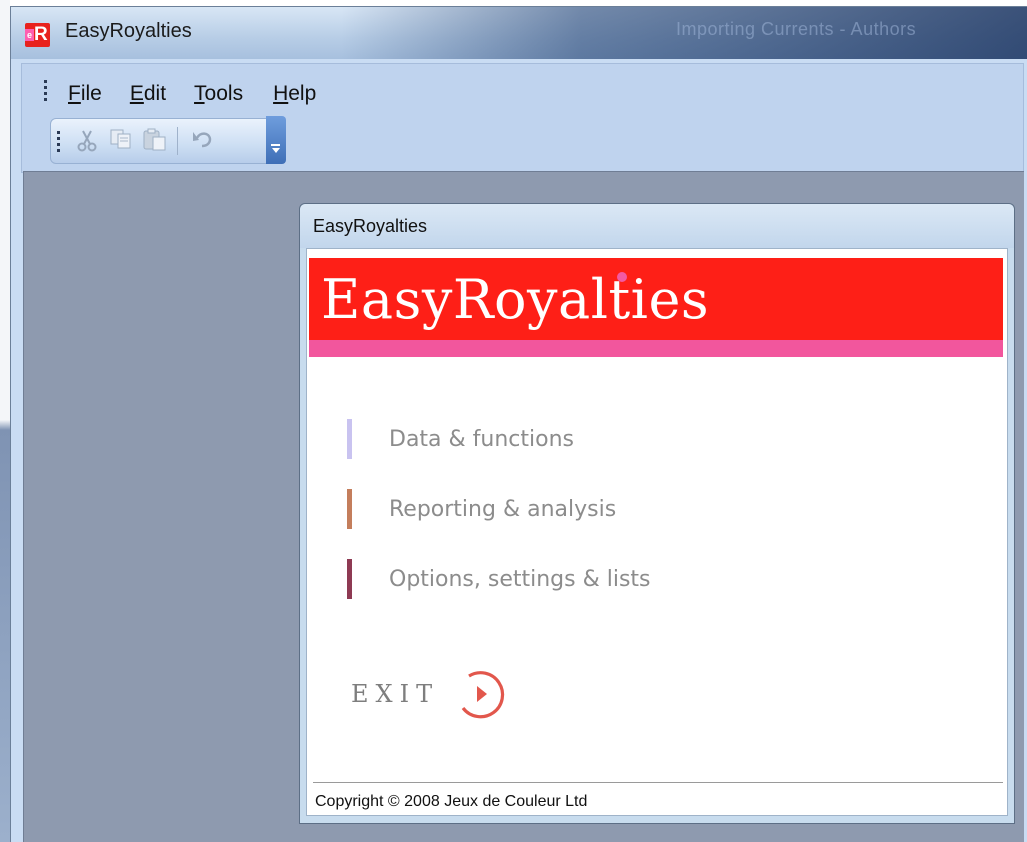 The image size is (1027, 842). I want to click on brand-banner: EasyRoyalties, so click(656, 299).